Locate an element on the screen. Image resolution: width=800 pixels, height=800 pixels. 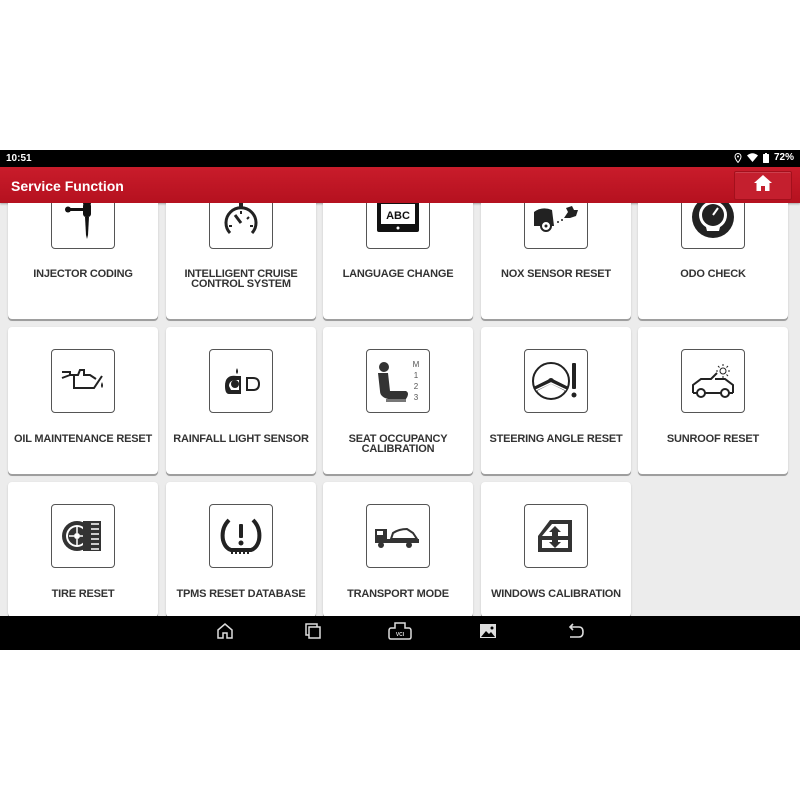
nav-back-button is located at coordinates (575, 633).